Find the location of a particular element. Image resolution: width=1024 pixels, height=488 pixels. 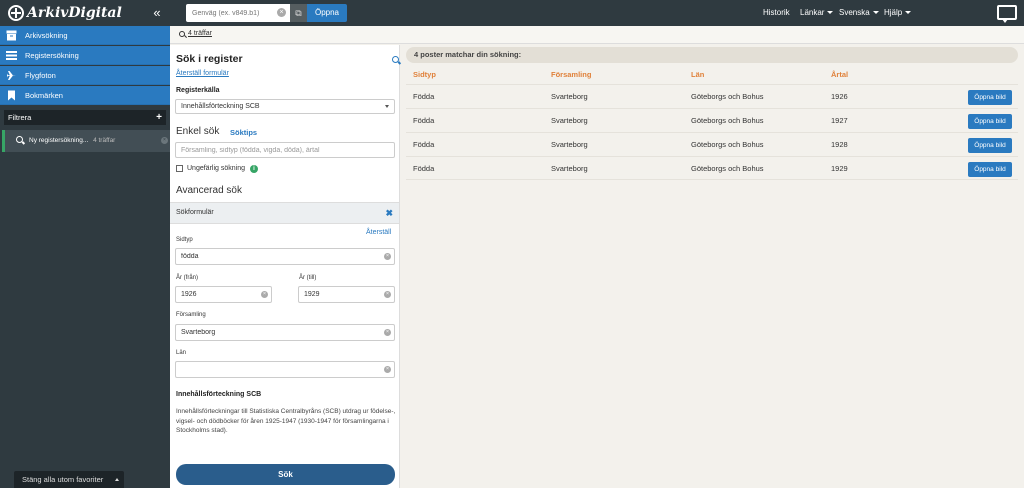

saved-search-item: Ny registersökning... 4 träffar × is located at coordinates (86, 141).